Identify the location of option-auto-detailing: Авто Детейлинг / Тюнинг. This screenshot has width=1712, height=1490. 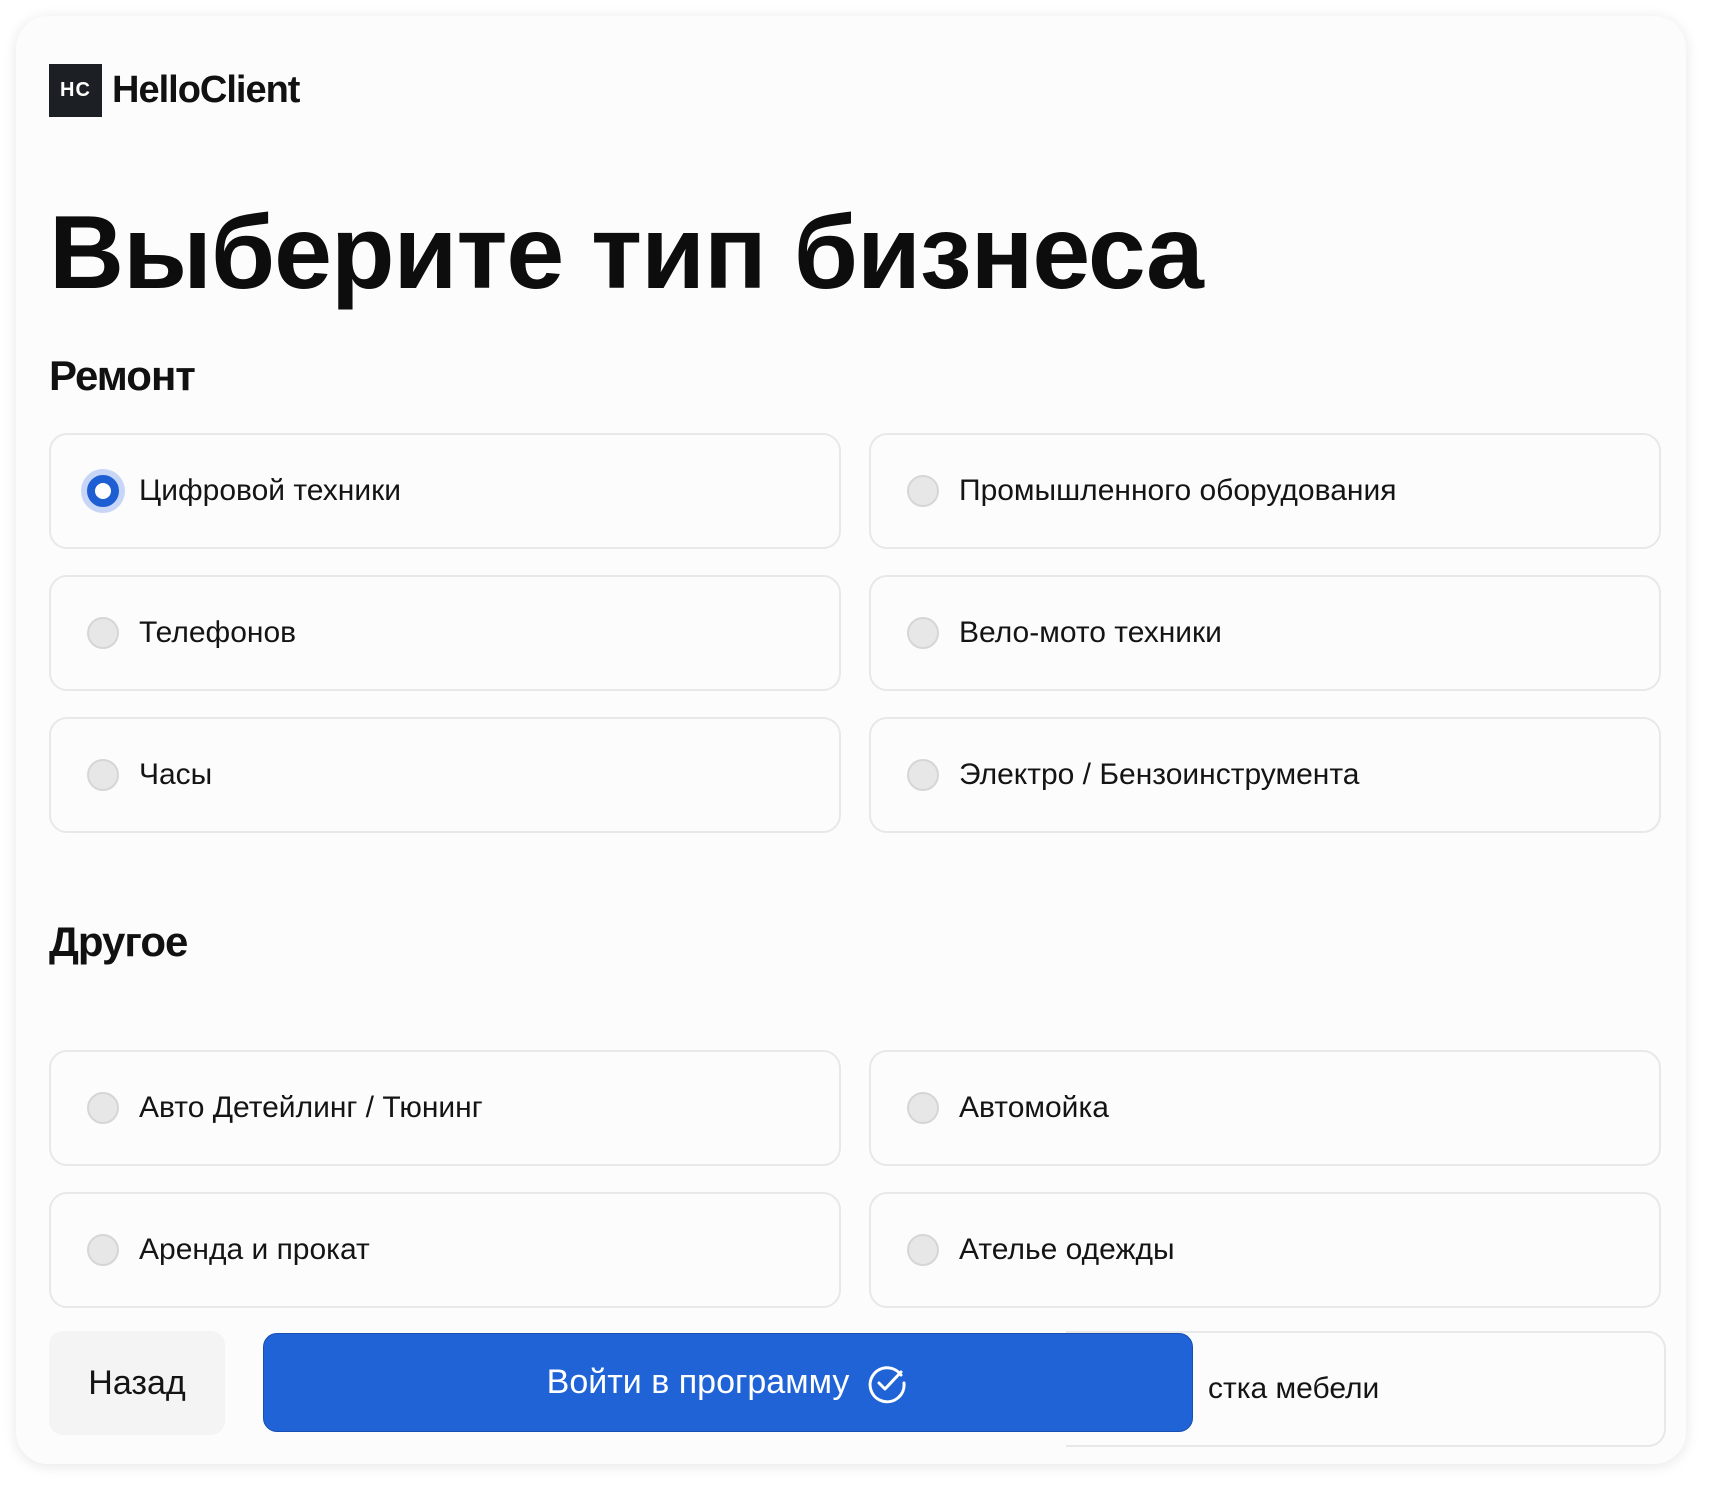
(445, 1108).